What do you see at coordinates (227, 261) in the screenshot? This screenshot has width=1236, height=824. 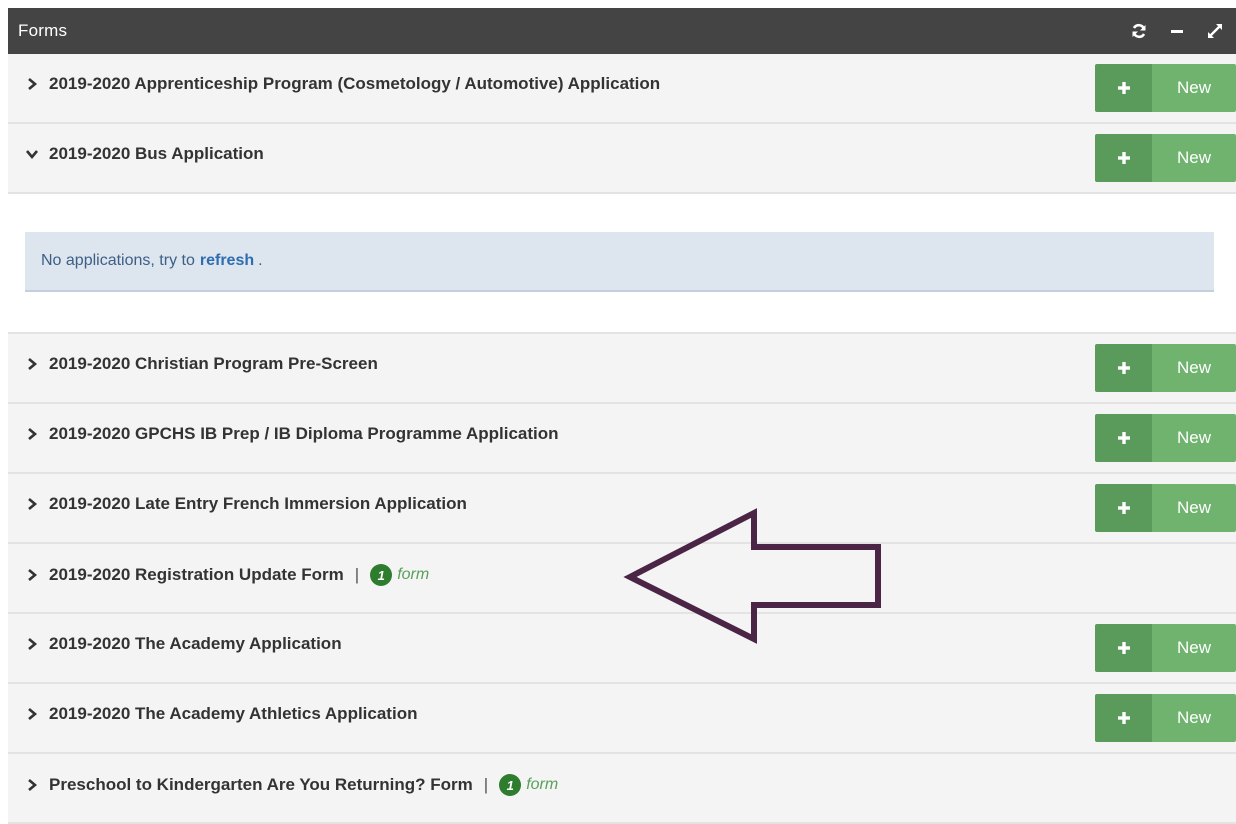 I see `refresh-link: refresh` at bounding box center [227, 261].